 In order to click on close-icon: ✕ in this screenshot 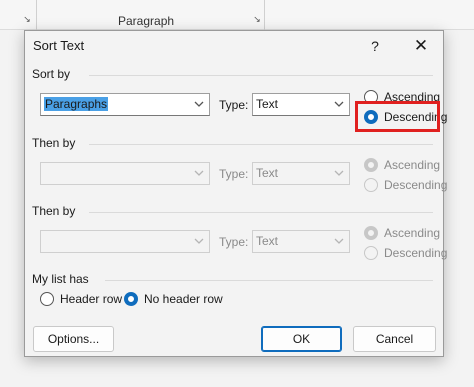, I will do `click(421, 46)`.